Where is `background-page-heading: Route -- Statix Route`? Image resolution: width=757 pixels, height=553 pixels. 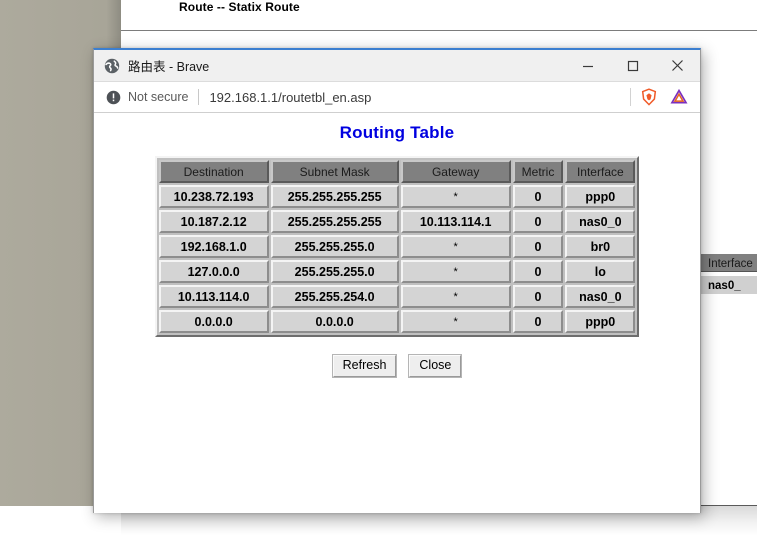
background-page-heading: Route -- Statix Route is located at coordinates (239, 7).